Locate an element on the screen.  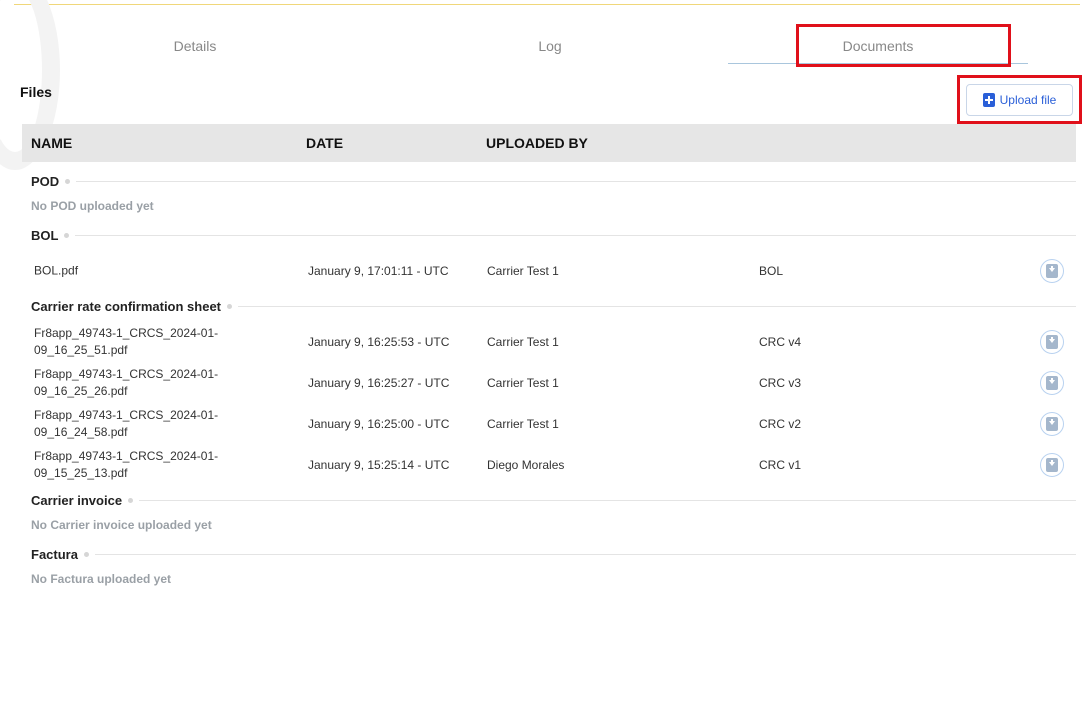
file-tag: CRC v4 is located at coordinates (780, 341).